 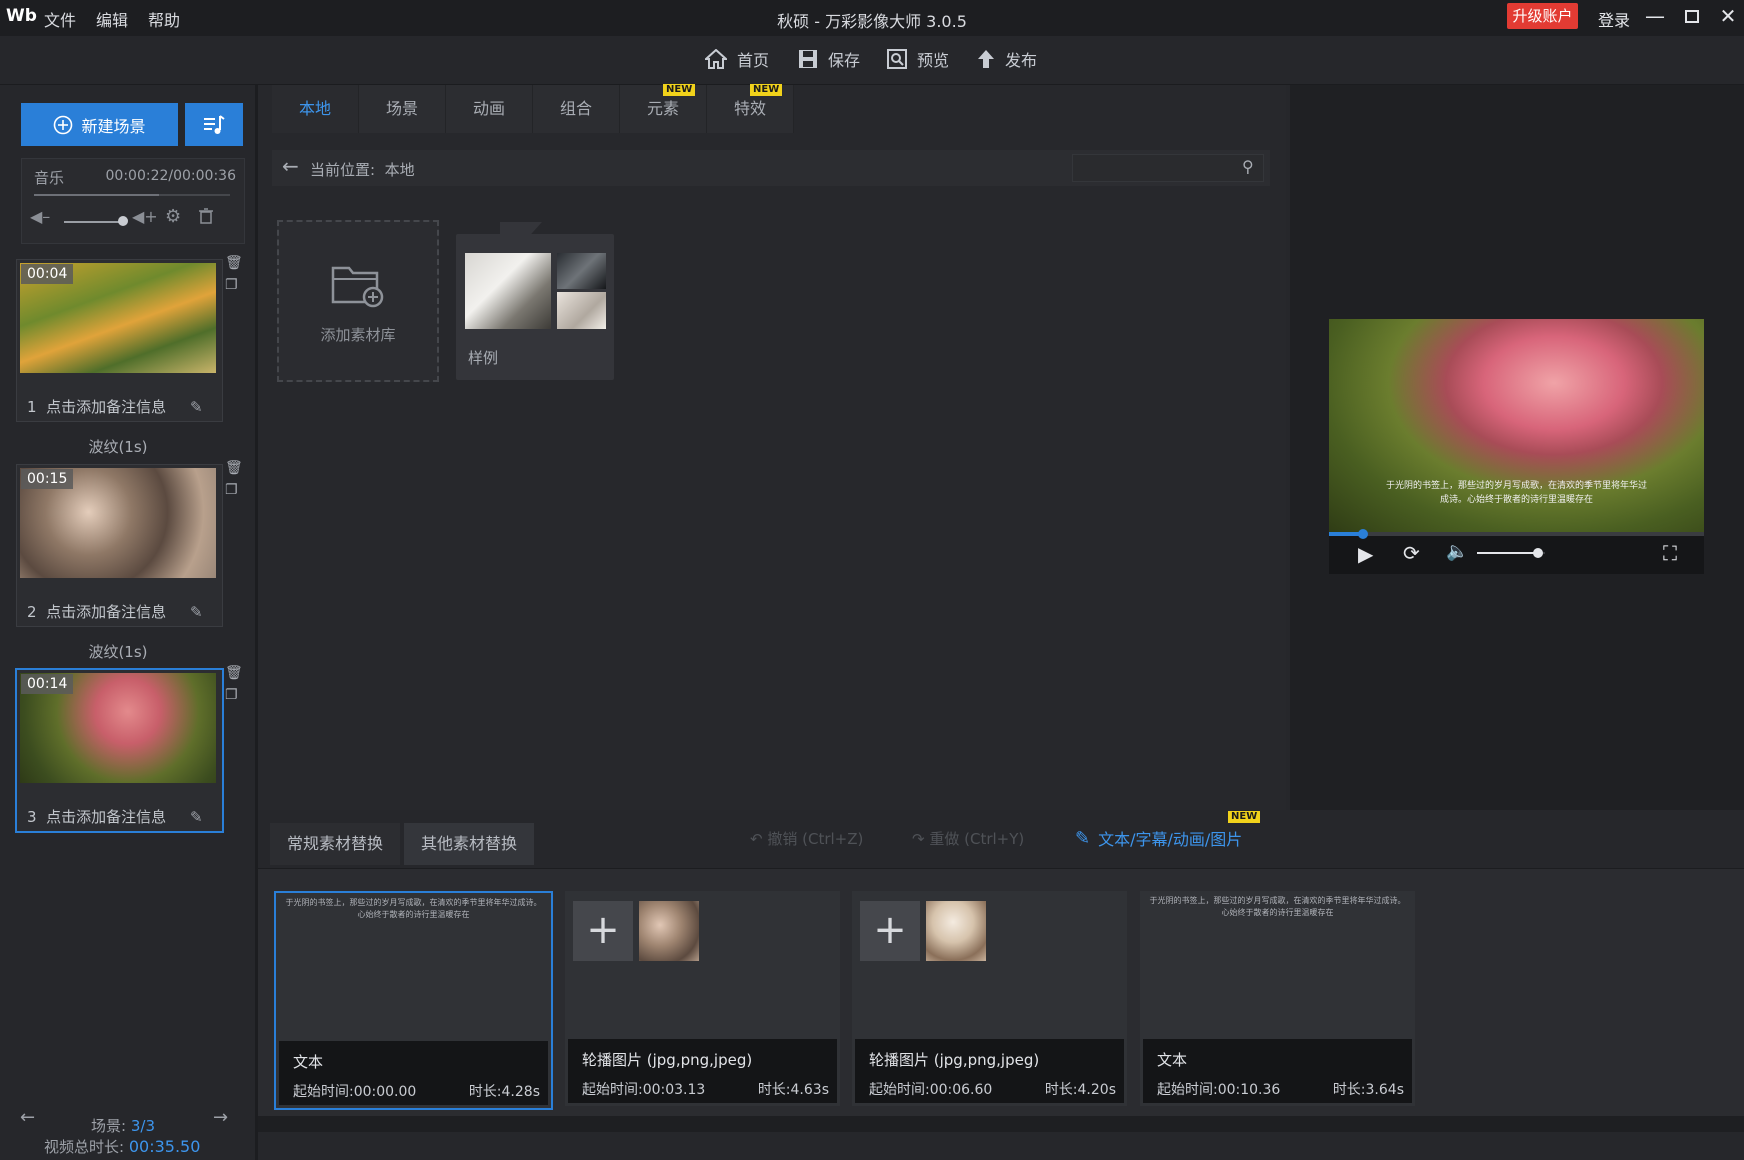 I want to click on prev-scene-arrow-icon: ←, so click(x=27, y=1117).